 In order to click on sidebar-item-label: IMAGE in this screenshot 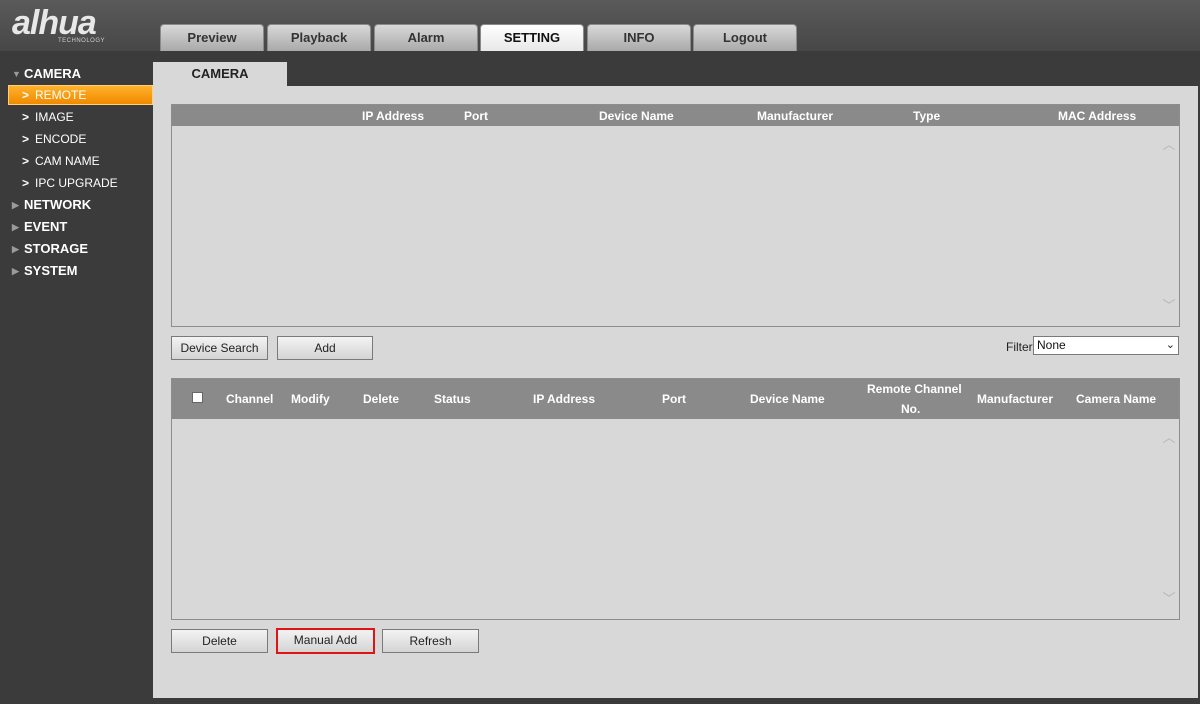, I will do `click(54, 117)`.